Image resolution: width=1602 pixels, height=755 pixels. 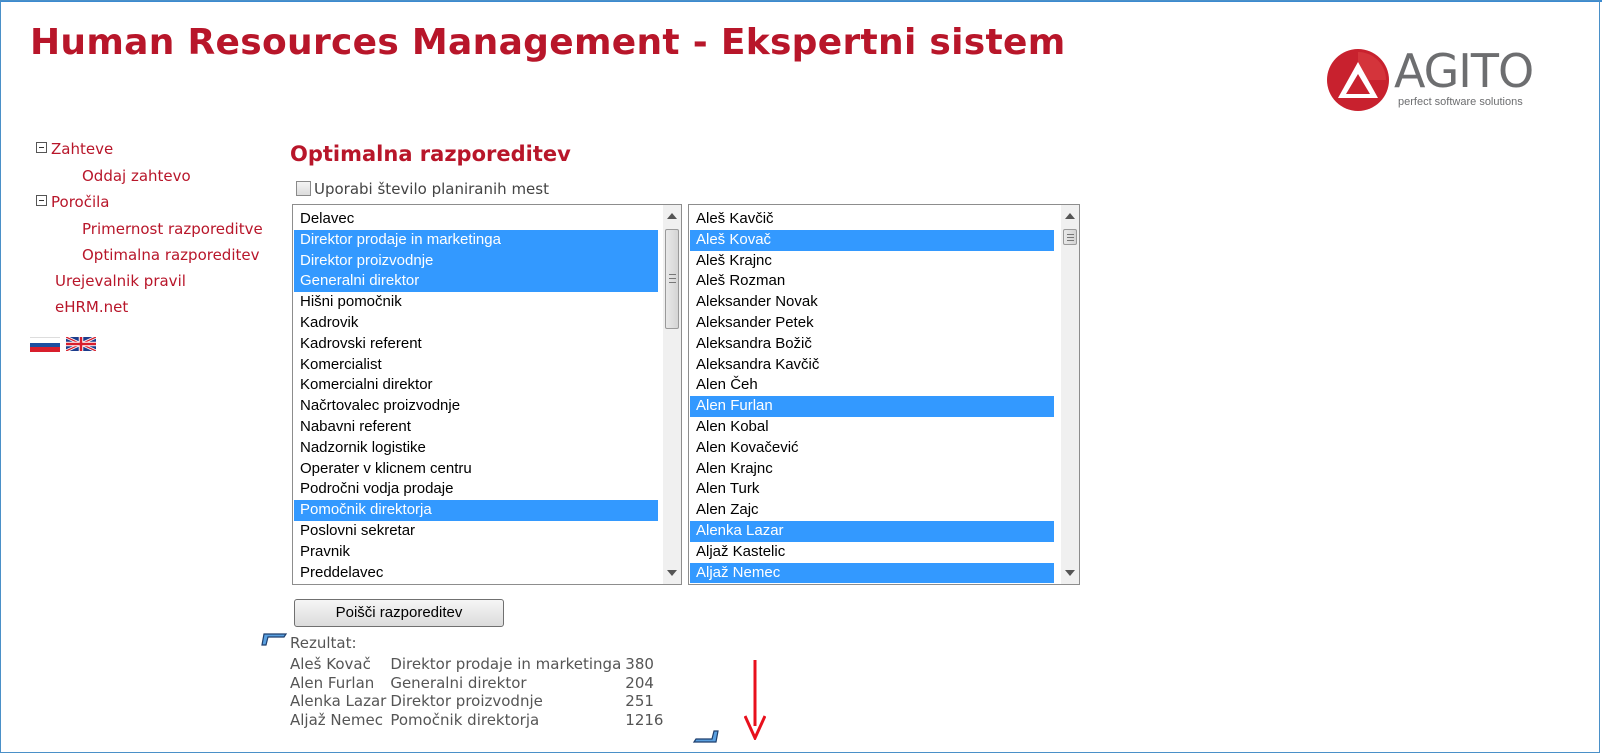 I want to click on position-option: Preddelavec, so click(x=476, y=573).